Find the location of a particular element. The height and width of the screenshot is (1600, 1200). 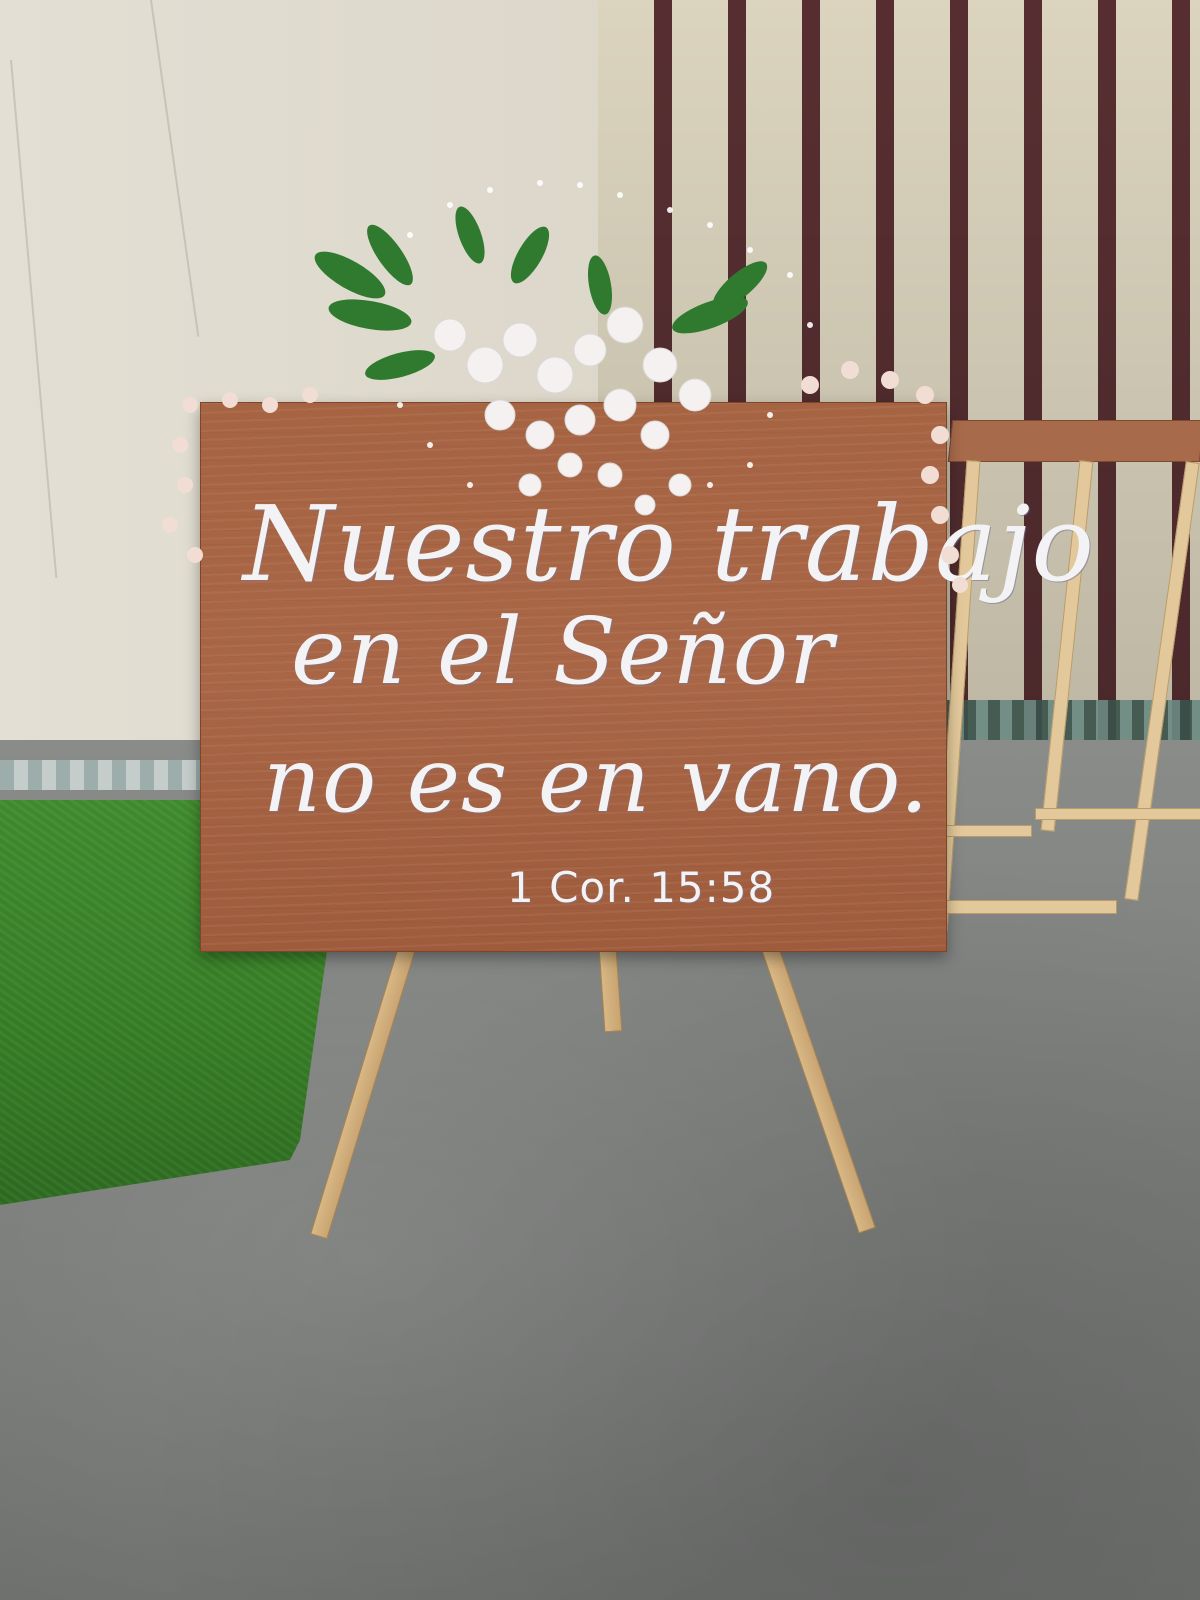

blush-garland is located at coordinates (565, 477).